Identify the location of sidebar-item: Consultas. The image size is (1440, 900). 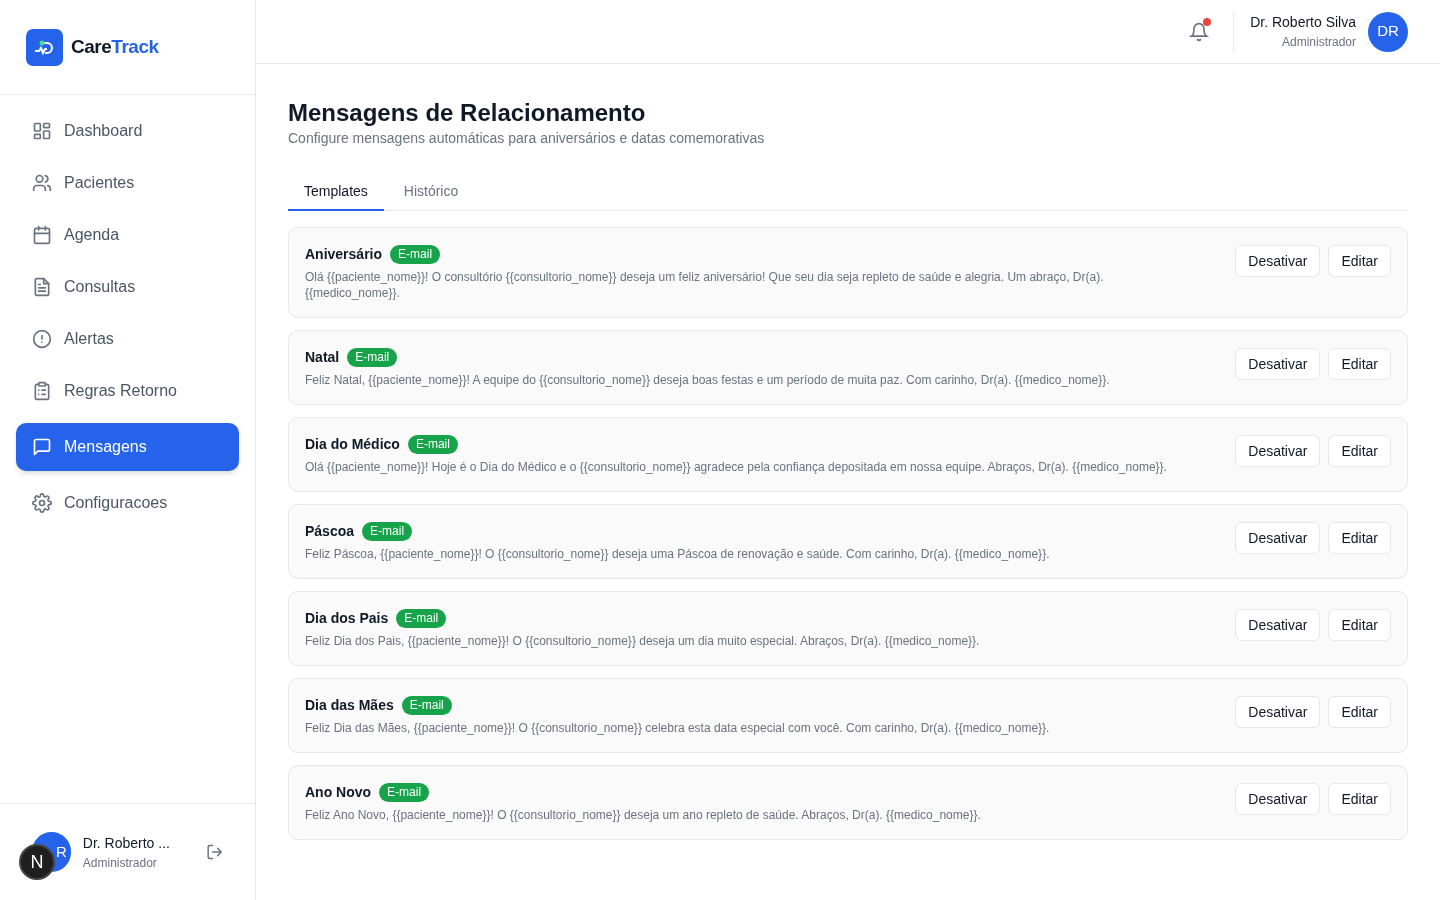
(127, 287).